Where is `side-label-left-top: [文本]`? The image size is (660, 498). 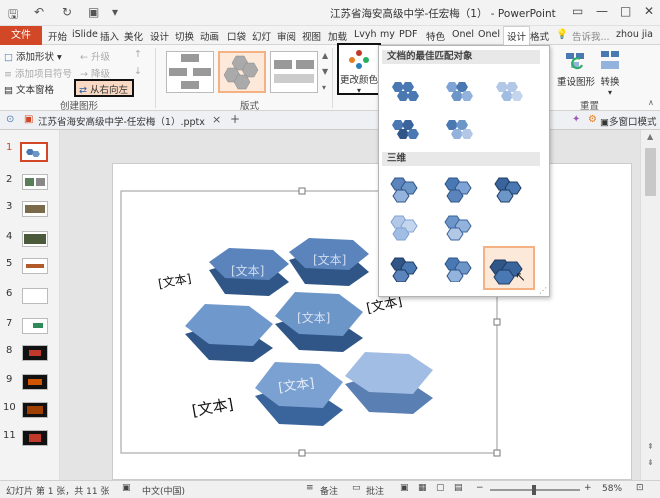
side-label-left-top: [文本] is located at coordinates (174, 280).